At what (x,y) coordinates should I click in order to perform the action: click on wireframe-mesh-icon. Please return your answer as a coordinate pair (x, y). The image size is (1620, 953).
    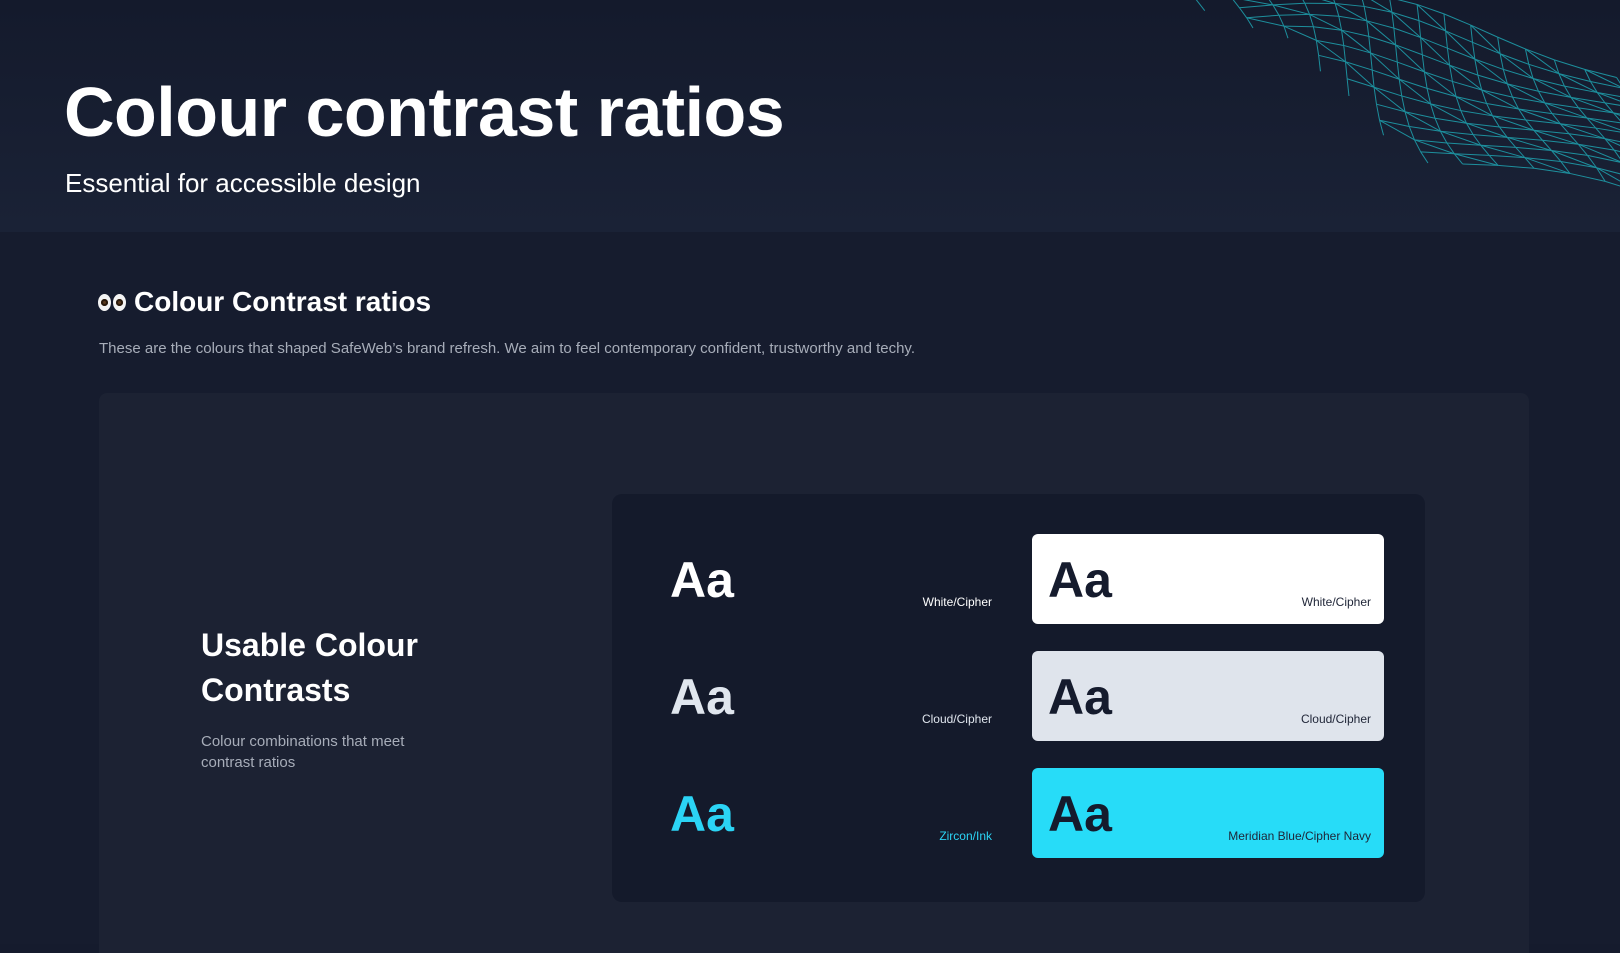
    Looking at the image, I should click on (1385, 116).